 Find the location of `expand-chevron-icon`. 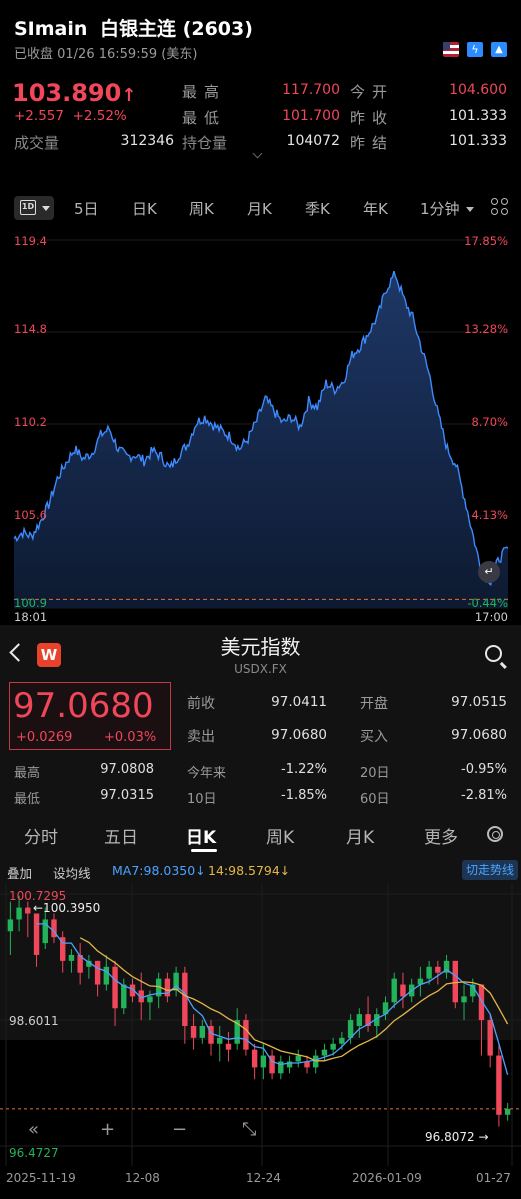

expand-chevron-icon is located at coordinates (257, 153).